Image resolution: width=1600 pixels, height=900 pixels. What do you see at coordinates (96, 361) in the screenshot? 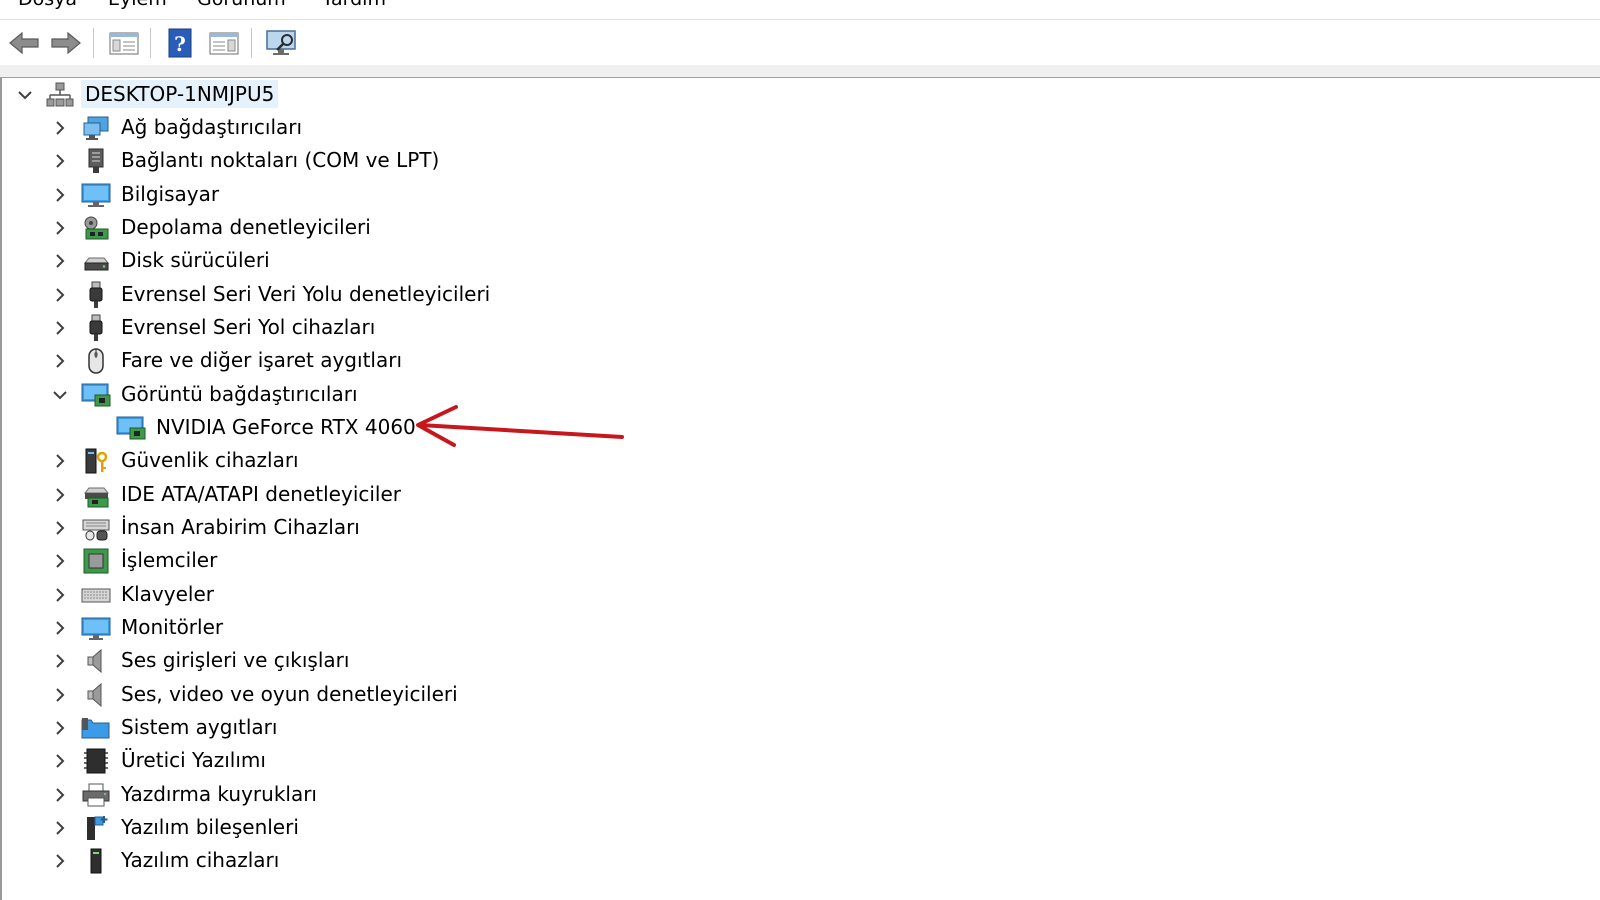
I see `mouse-icon` at bounding box center [96, 361].